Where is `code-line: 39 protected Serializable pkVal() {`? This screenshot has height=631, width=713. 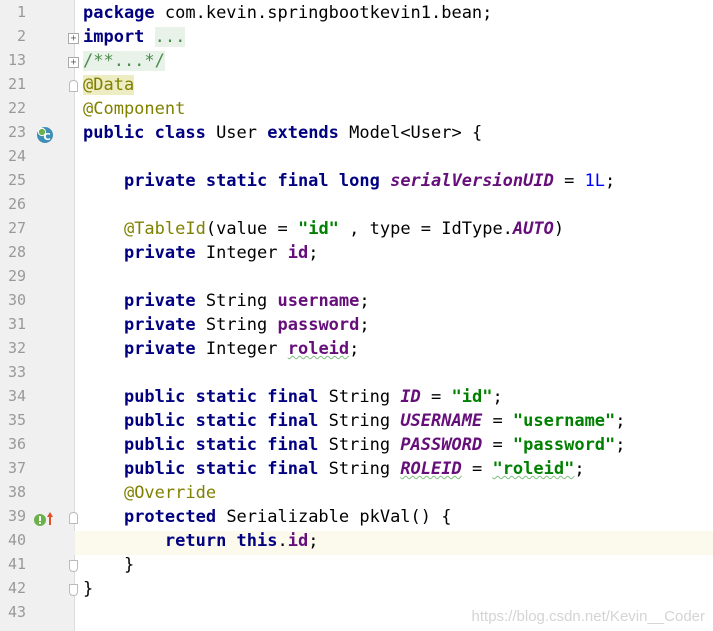 code-line: 39 protected Serializable pkVal() { is located at coordinates (356, 519).